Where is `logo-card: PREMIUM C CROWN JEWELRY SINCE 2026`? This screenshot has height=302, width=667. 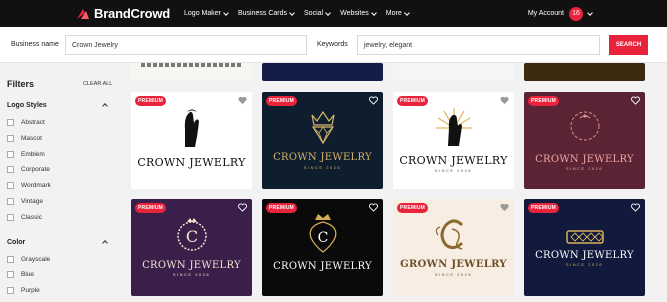 logo-card: PREMIUM C CROWN JEWELRY SINCE 2026 is located at coordinates (191, 247).